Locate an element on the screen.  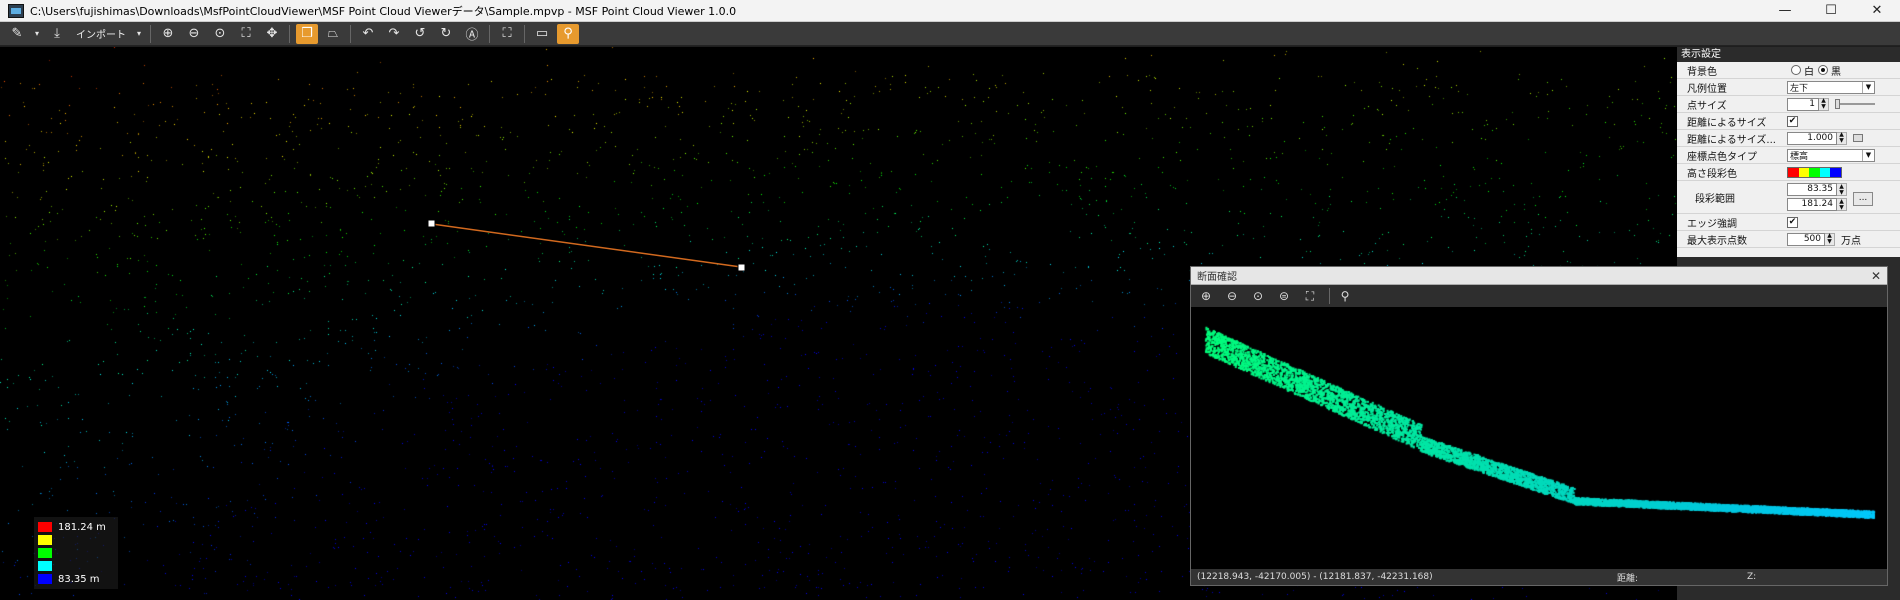
point-size-slider is located at coordinates (1855, 104).